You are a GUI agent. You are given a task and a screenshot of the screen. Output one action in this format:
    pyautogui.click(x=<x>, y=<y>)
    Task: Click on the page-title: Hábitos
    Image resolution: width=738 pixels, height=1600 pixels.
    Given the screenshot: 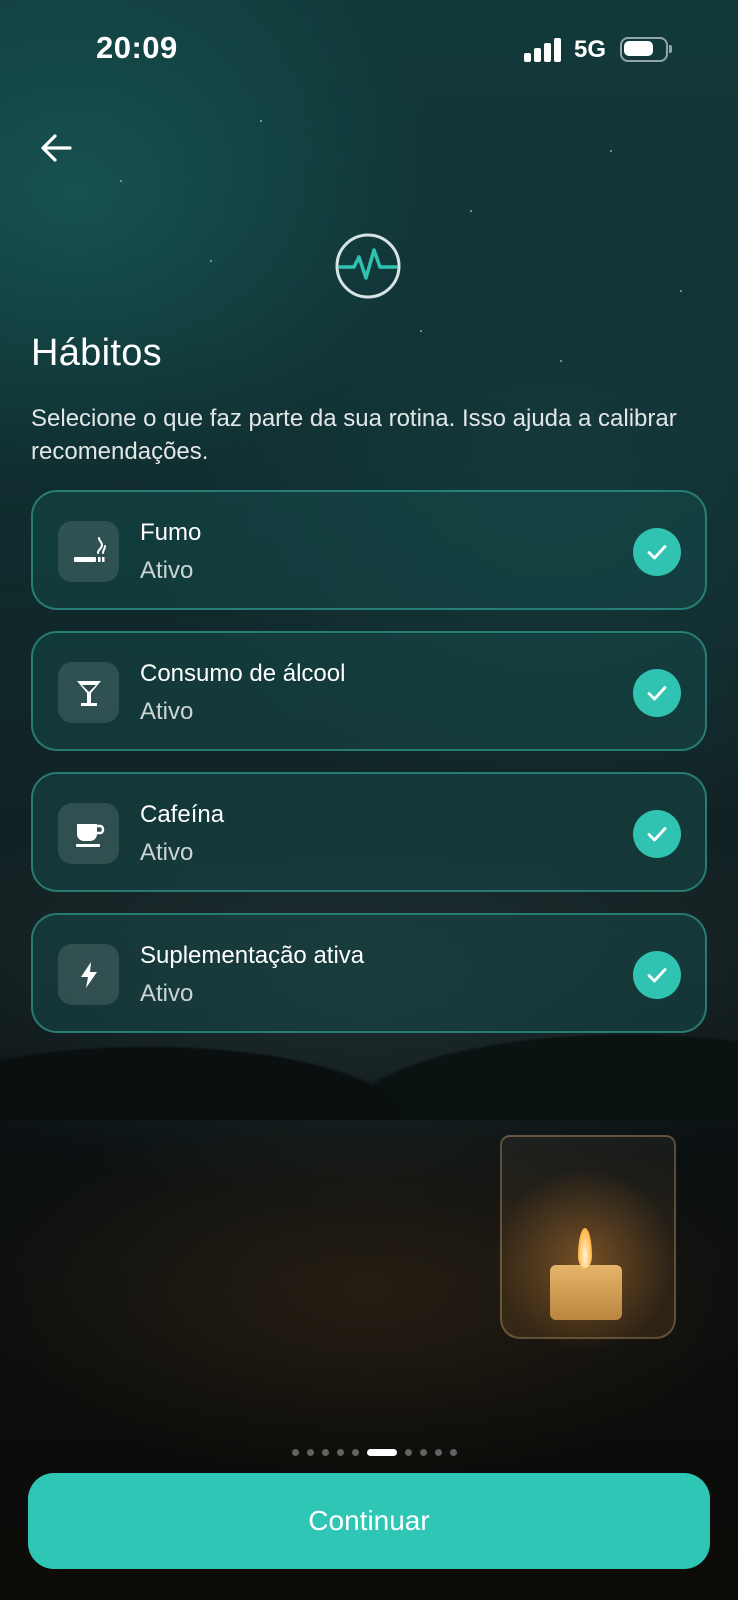 What is the action you would take?
    pyautogui.click(x=96, y=353)
    